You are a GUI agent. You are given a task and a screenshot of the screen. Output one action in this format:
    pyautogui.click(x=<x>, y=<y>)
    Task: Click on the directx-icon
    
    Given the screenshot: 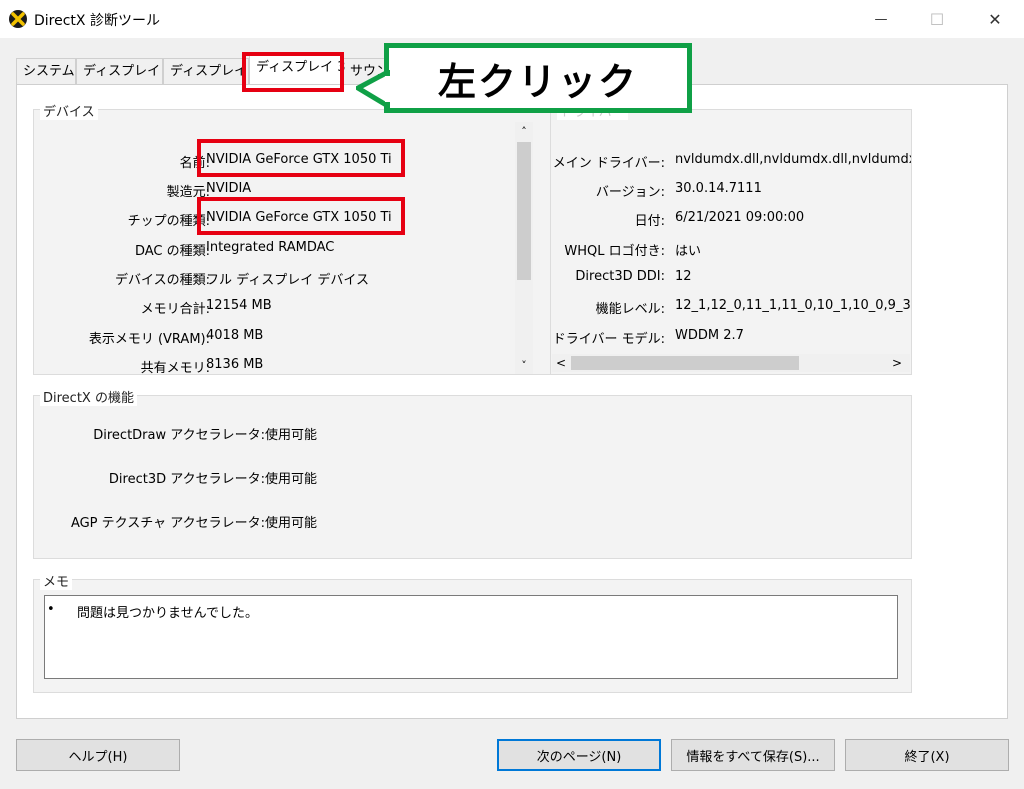 What is the action you would take?
    pyautogui.click(x=18, y=19)
    